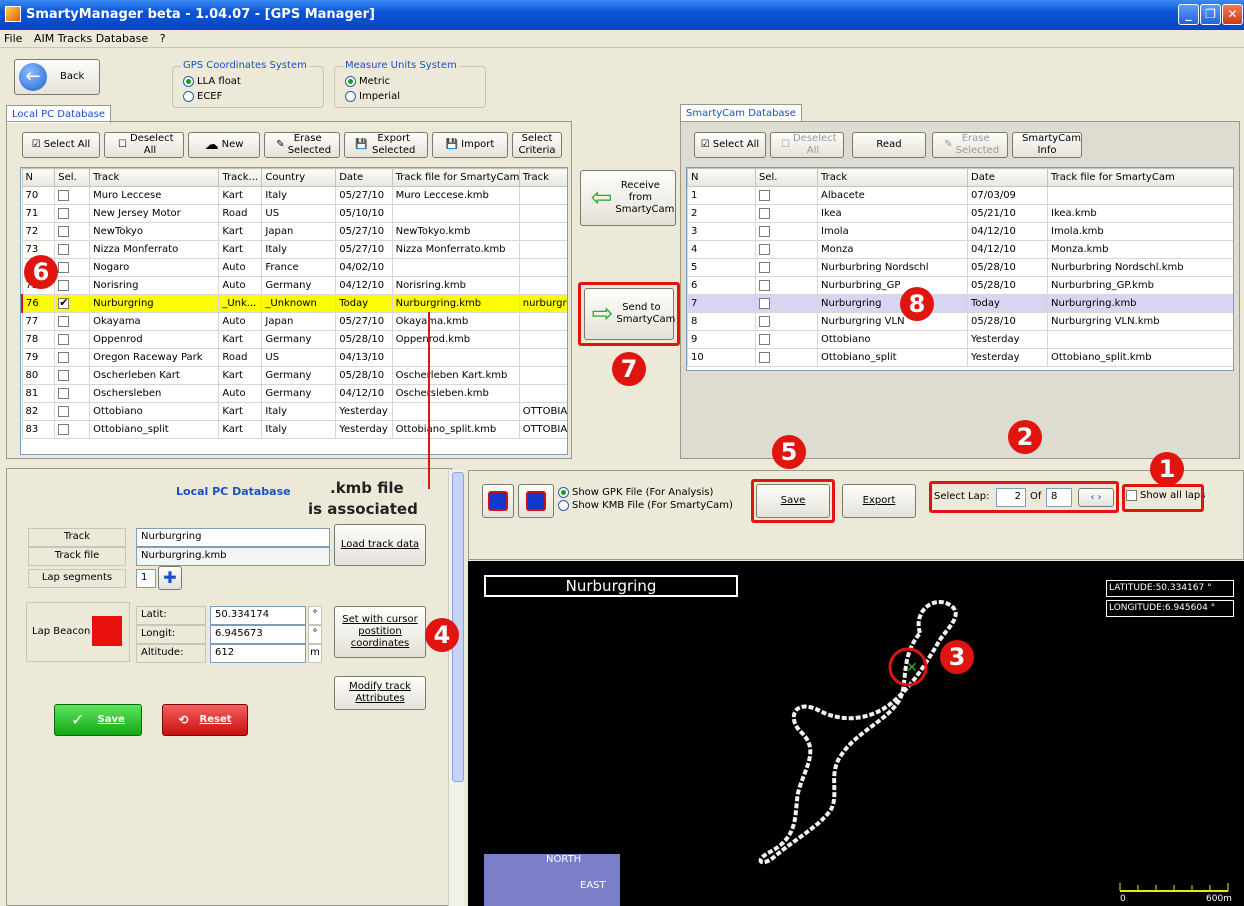  I want to click on cam-column-header: Sel., so click(786, 177).